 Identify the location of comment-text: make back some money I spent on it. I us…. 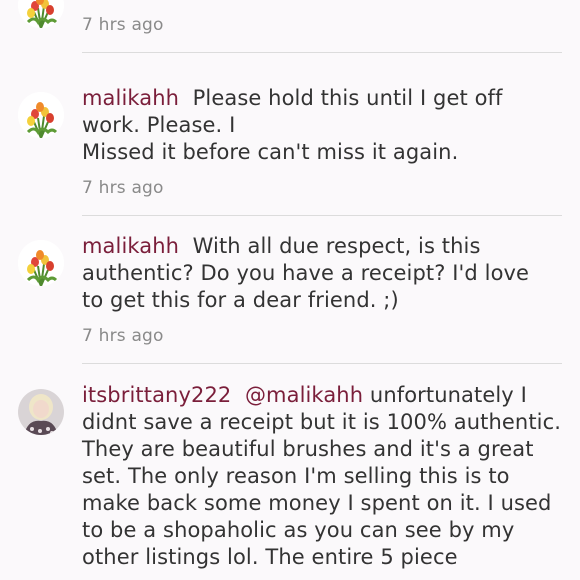
(317, 503).